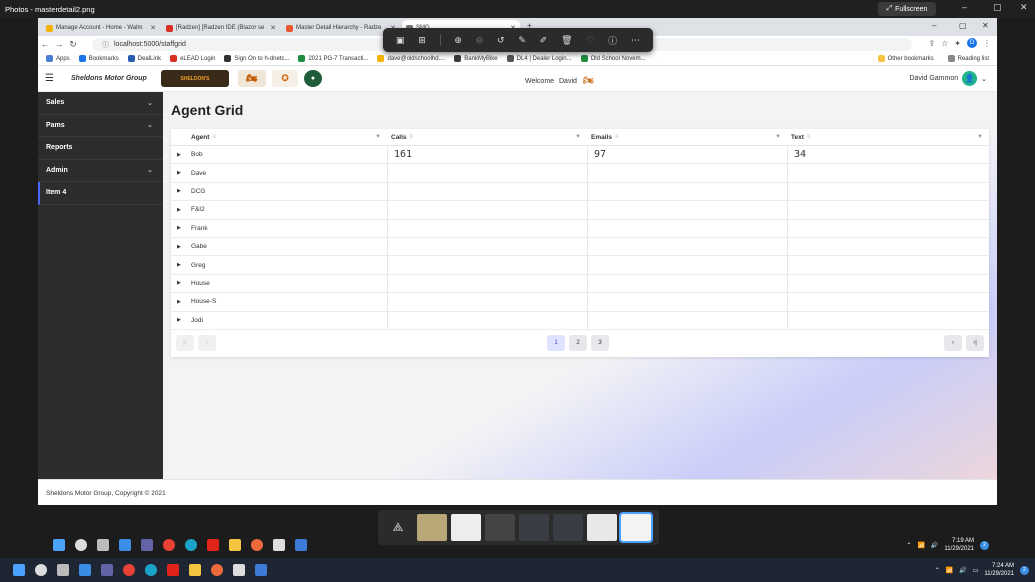 This screenshot has width=1035, height=582. What do you see at coordinates (480, 40) in the screenshot?
I see `zoom-out-icon: ⊖` at bounding box center [480, 40].